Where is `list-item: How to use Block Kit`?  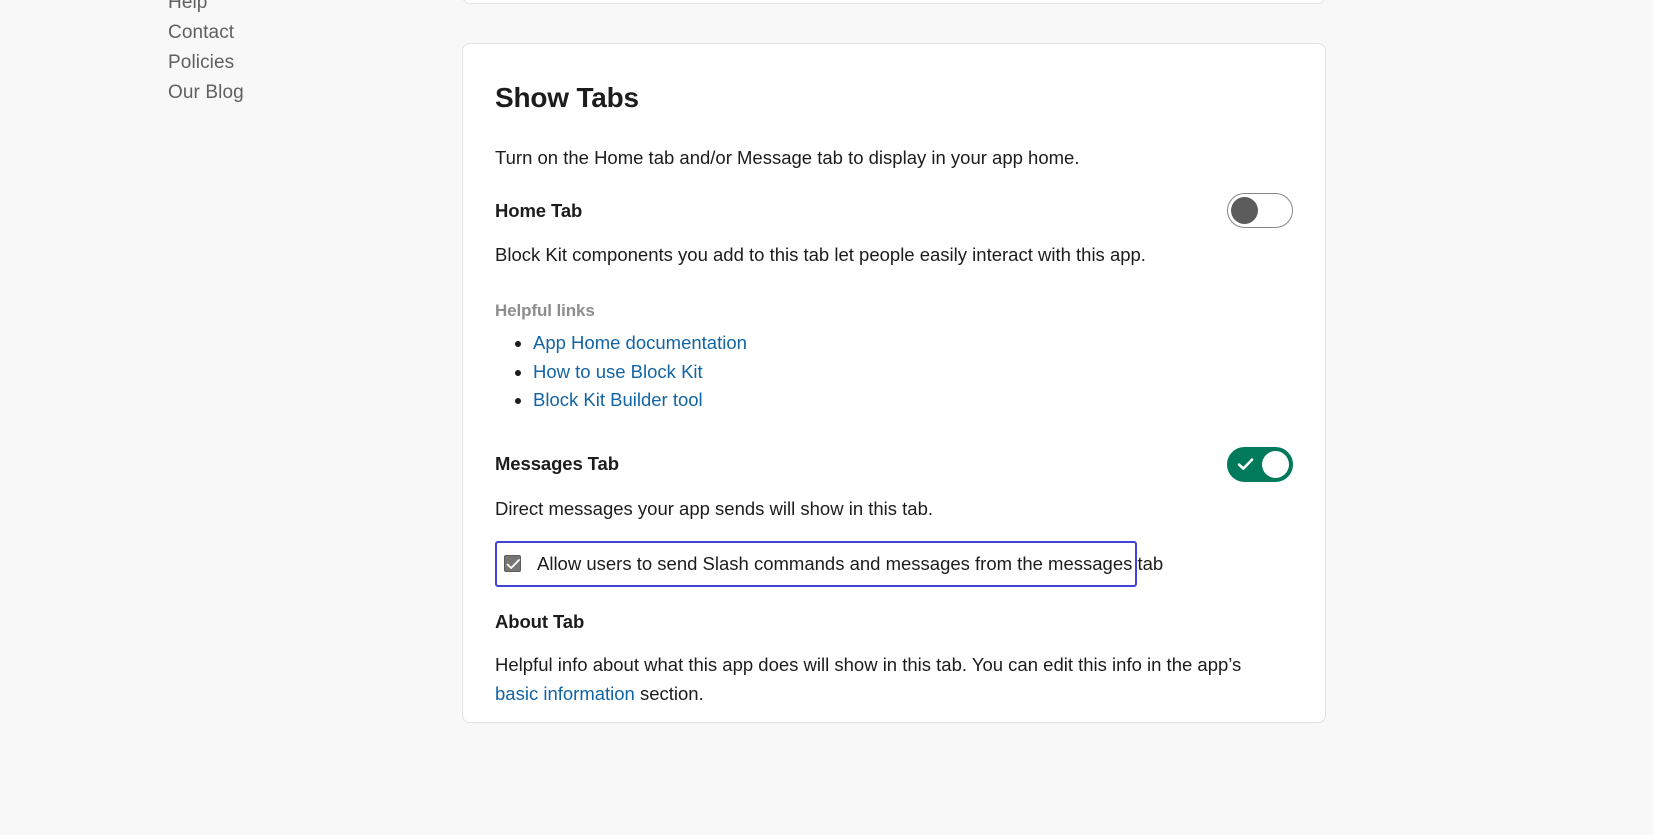 list-item: How to use Block Kit is located at coordinates (913, 372).